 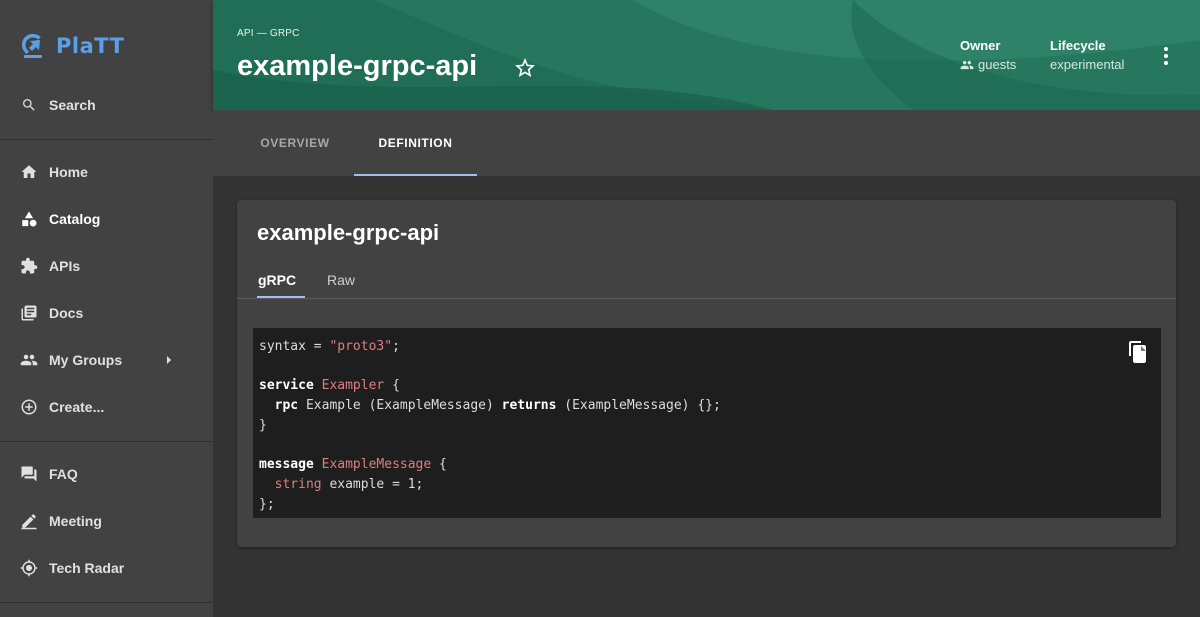 I want to click on search-icon, so click(x=29, y=105).